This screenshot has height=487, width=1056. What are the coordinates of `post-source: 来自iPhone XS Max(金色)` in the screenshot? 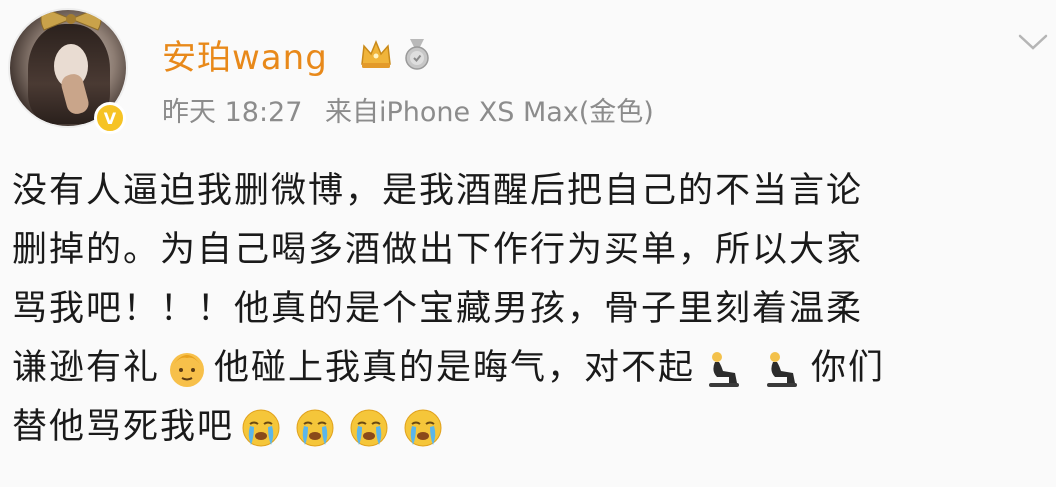 It's located at (489, 112).